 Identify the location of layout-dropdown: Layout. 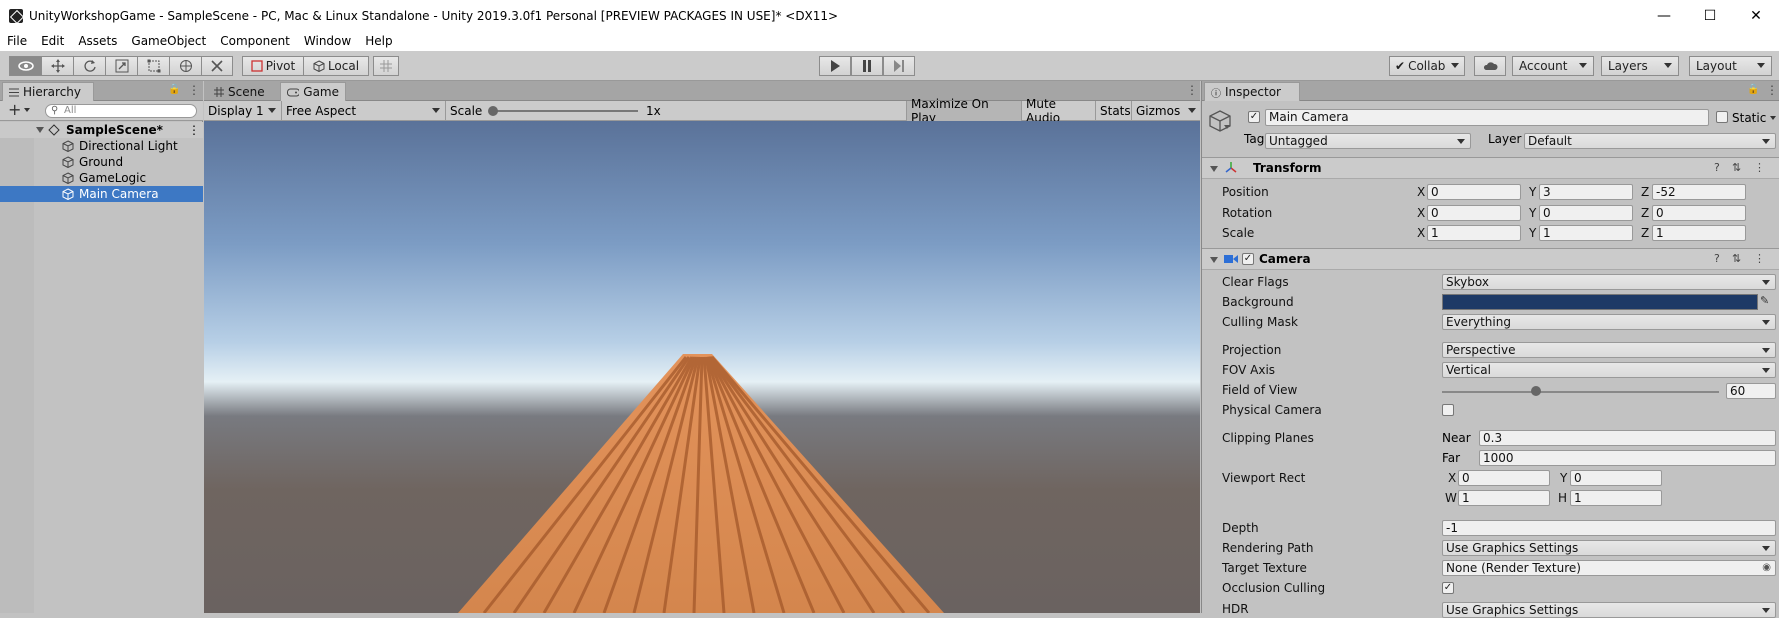
(1730, 66).